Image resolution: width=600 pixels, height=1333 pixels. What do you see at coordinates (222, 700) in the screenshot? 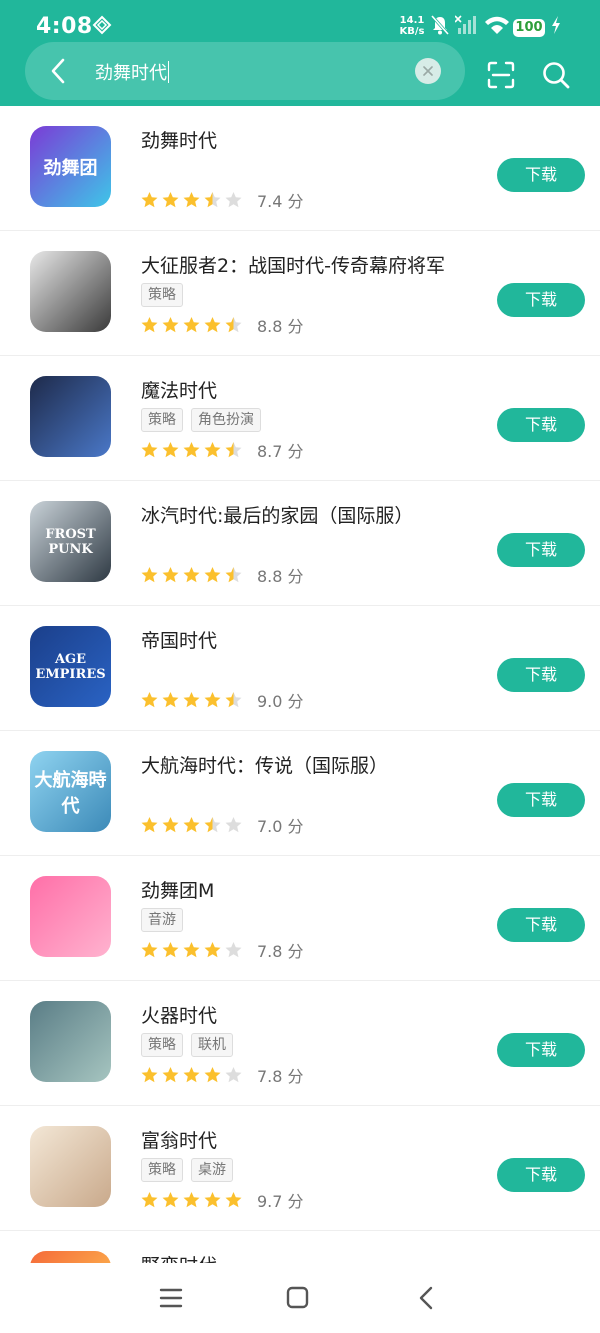
I see `app-rating: 9.0 分` at bounding box center [222, 700].